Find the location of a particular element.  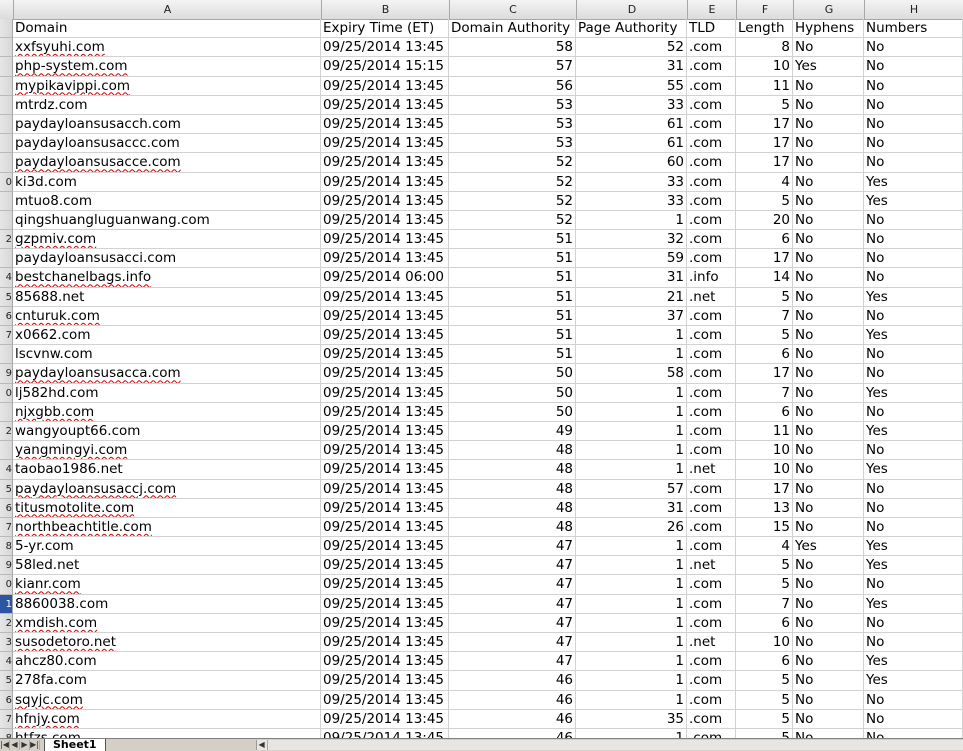

length-cell: 4 is located at coordinates (764, 182).